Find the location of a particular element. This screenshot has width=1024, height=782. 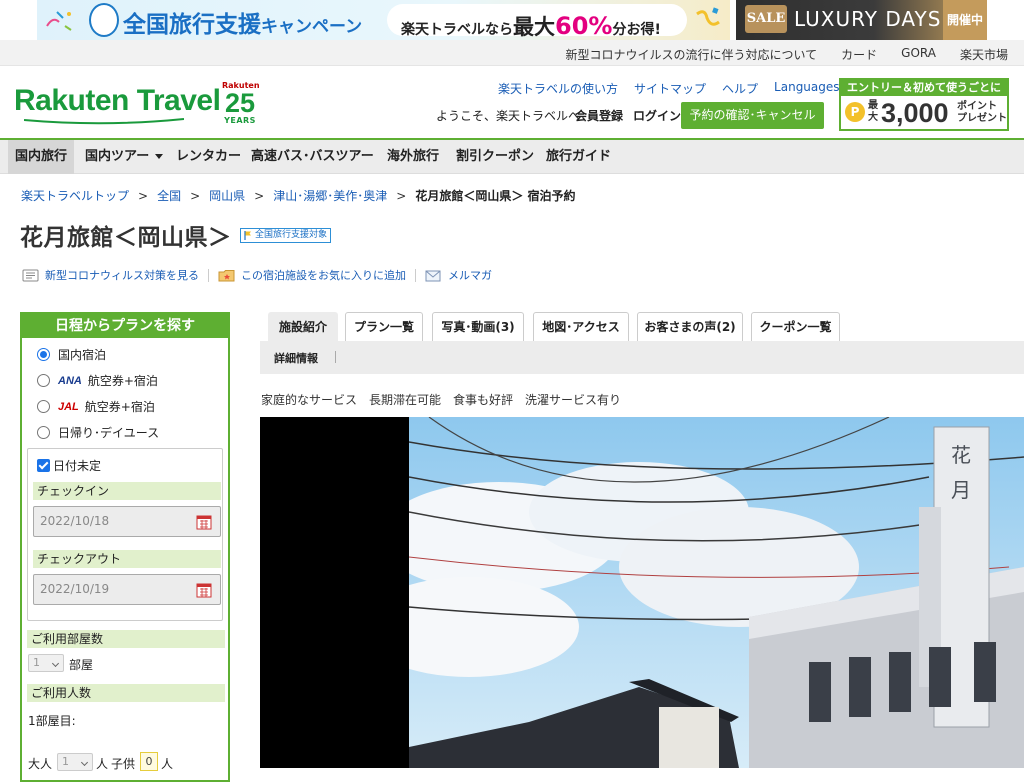

login-link: ログイン is located at coordinates (657, 115).